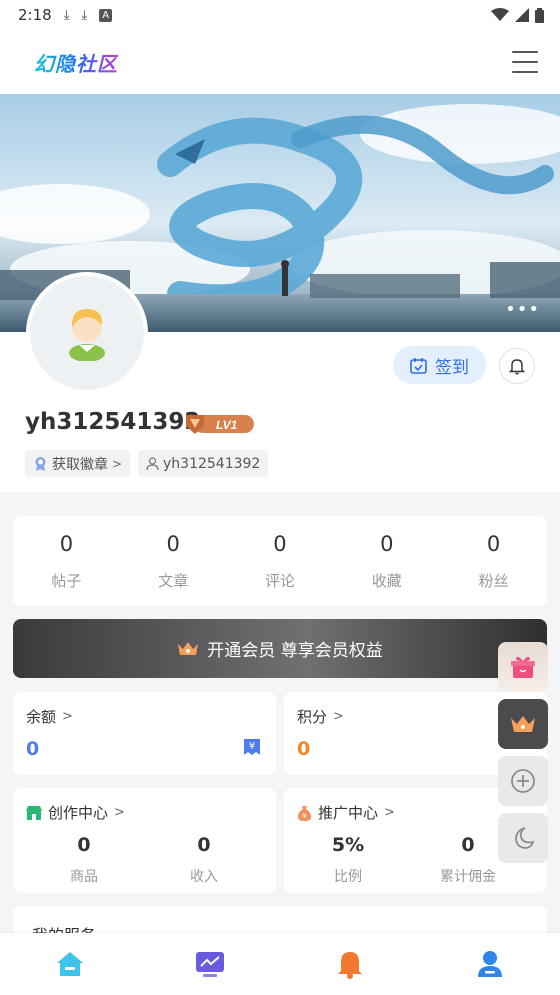 The image size is (560, 995). I want to click on stat-fans: 0 粉丝, so click(493, 561).